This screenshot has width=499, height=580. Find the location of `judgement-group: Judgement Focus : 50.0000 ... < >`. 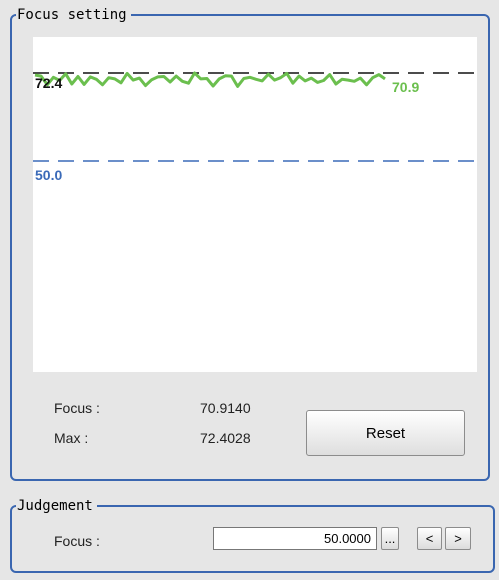

judgement-group: Judgement Focus : 50.0000 ... < > is located at coordinates (252, 535).